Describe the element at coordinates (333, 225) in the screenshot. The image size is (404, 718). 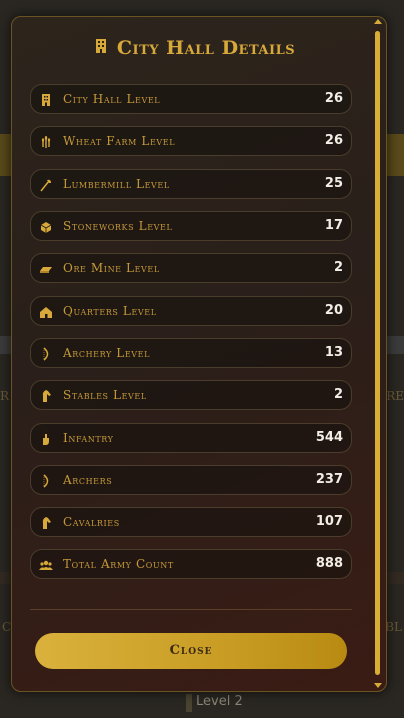
I see `row-value: 17` at that location.